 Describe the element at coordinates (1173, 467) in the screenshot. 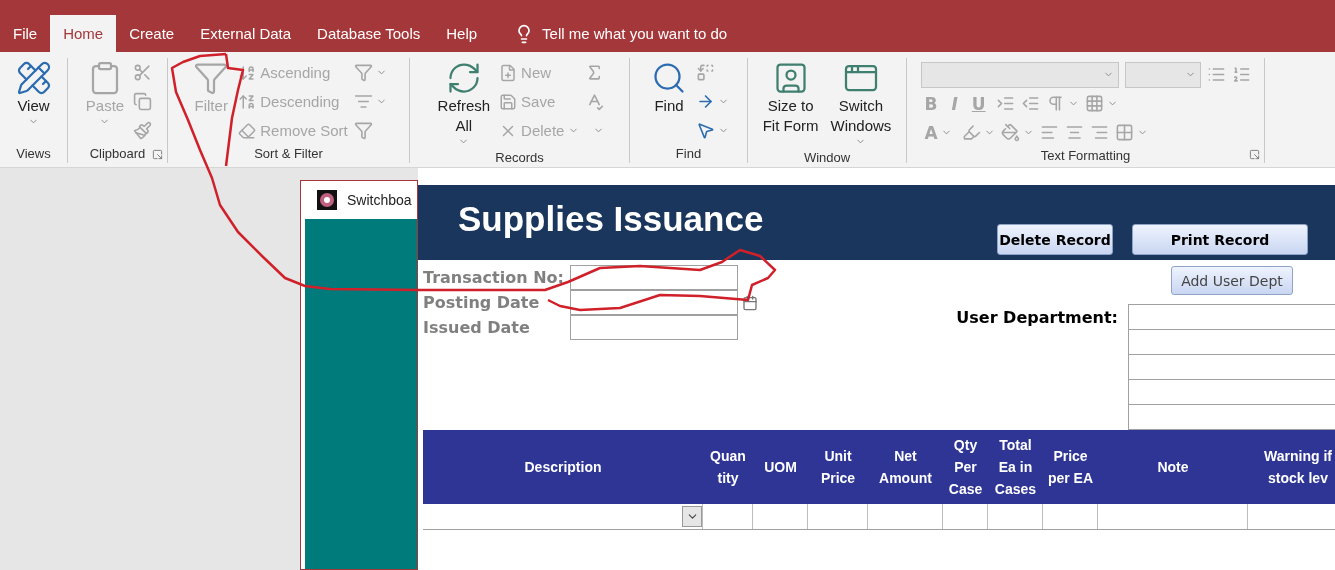

I see `column-header: Note` at that location.